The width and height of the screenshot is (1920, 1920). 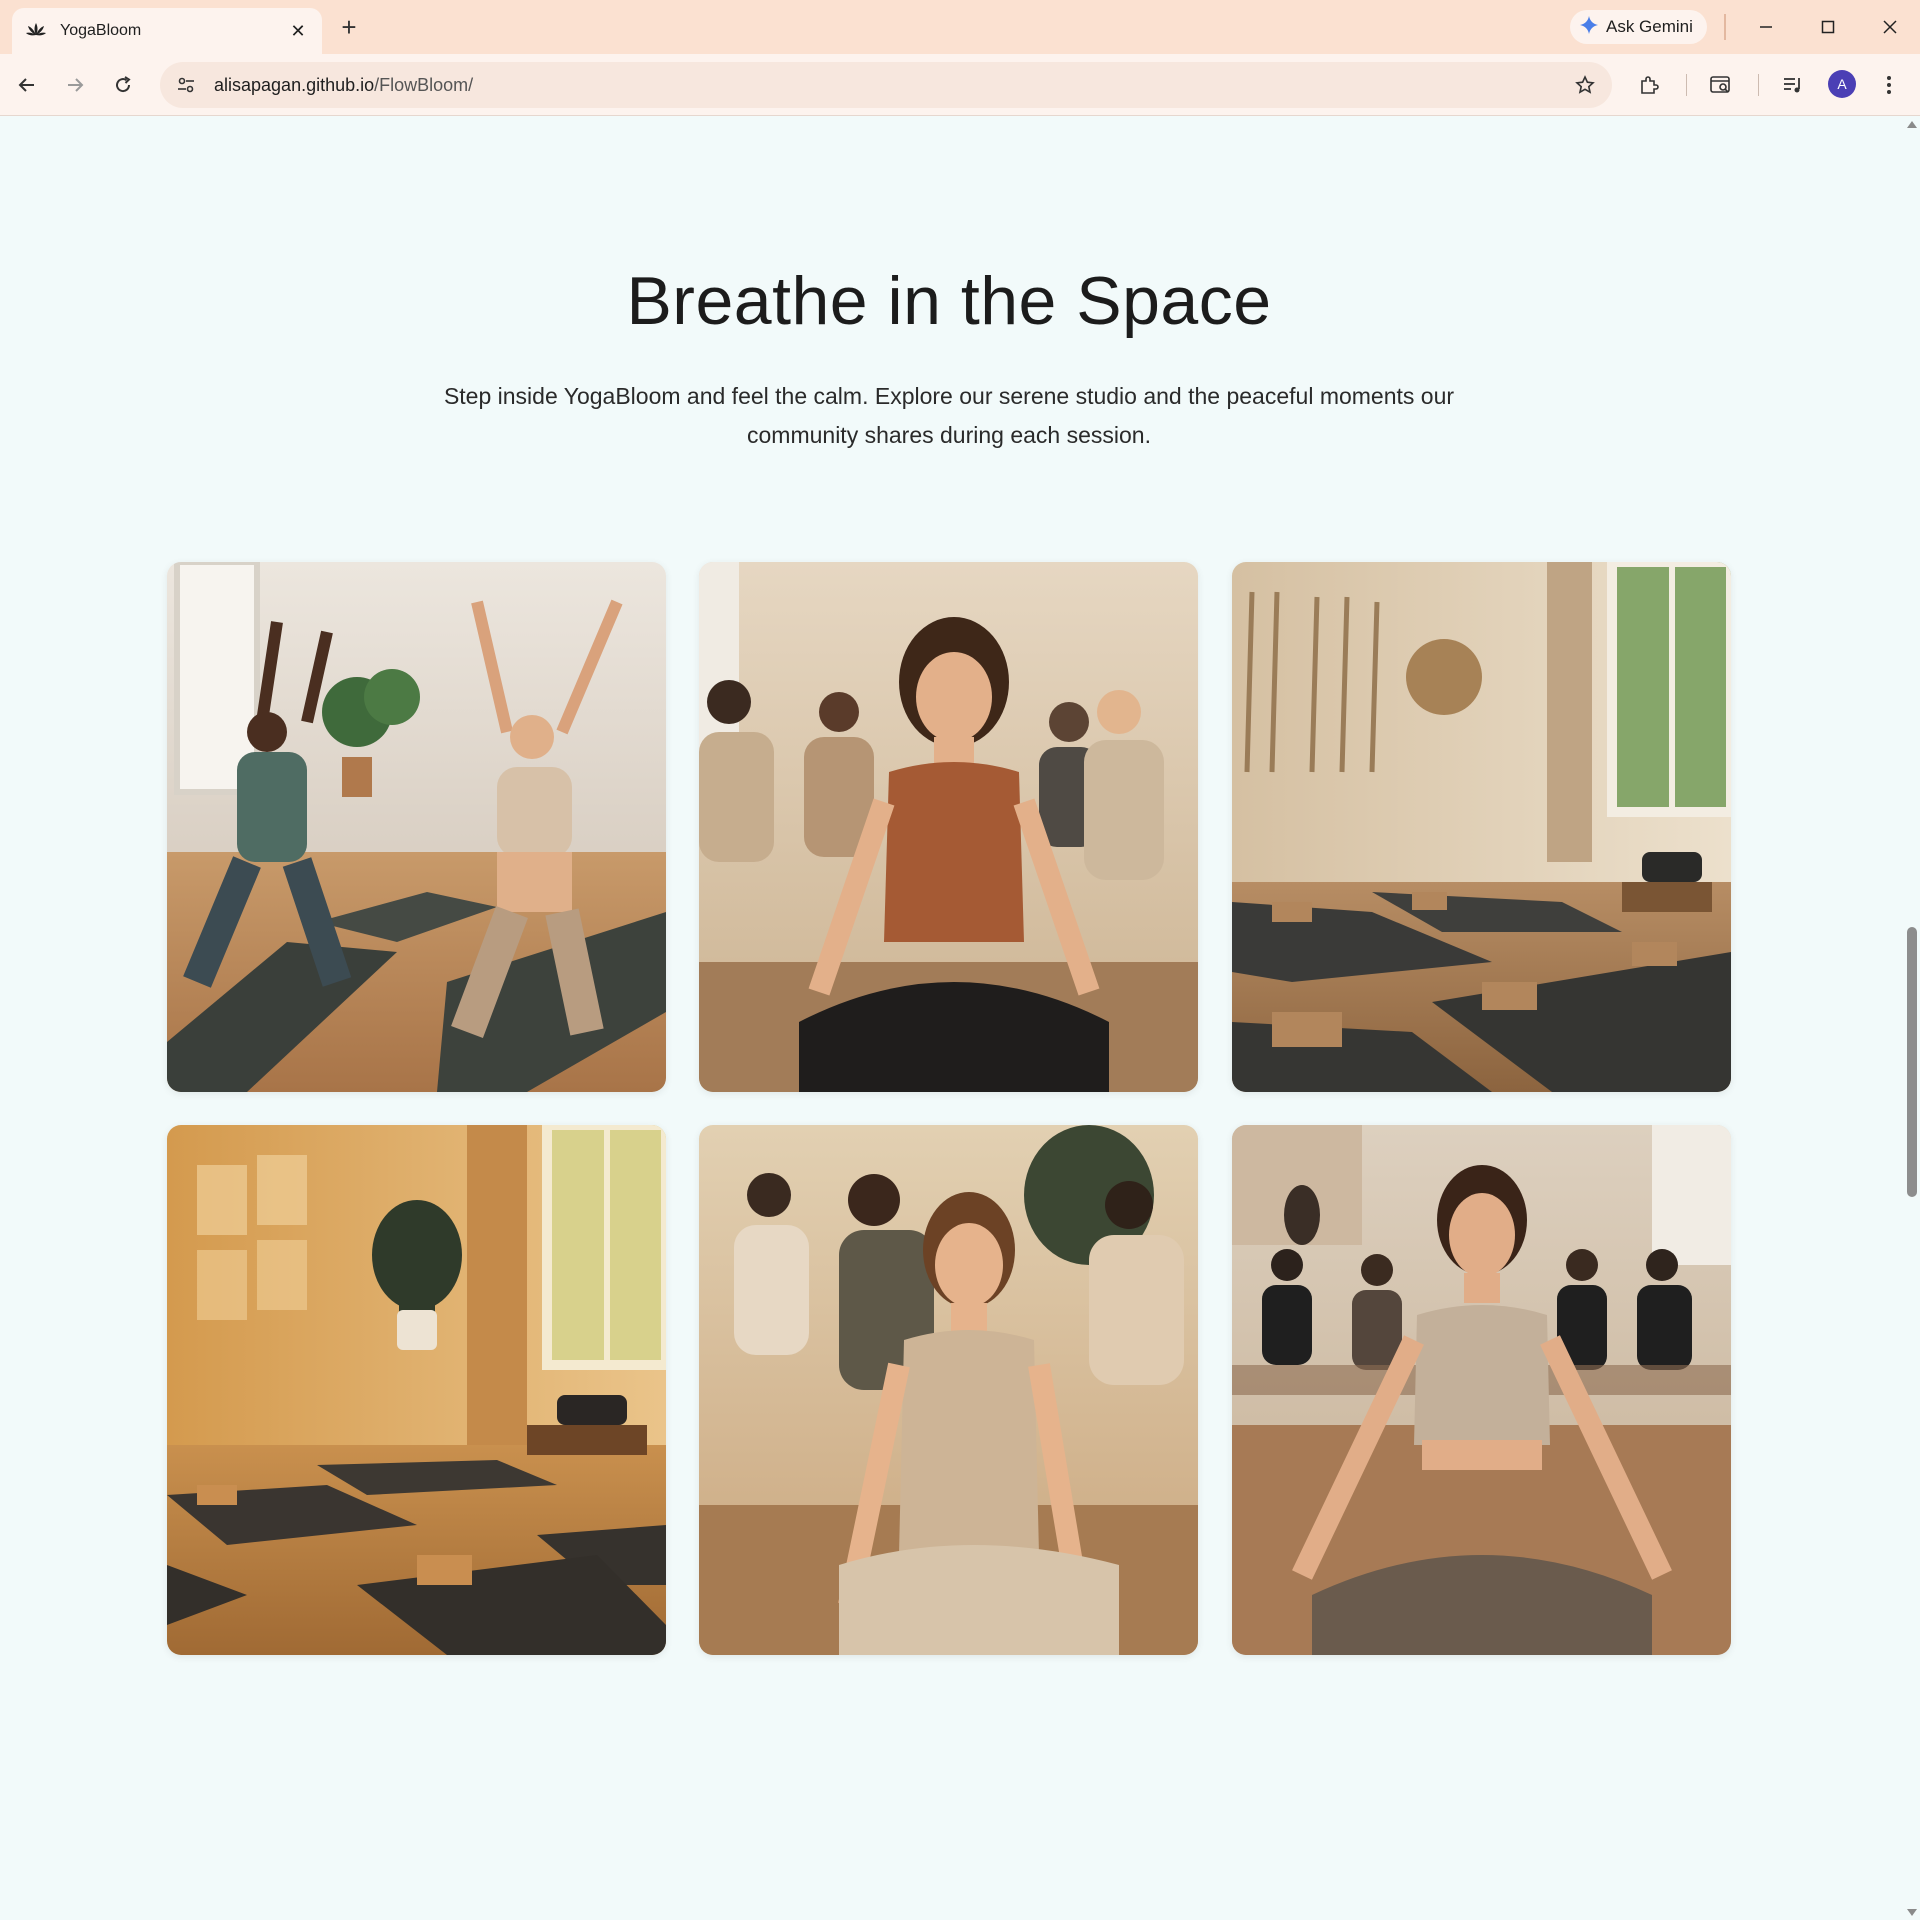 What do you see at coordinates (960, 27) in the screenshot?
I see `tab-strip: YogaBloom ✕ + Ask Gemini` at bounding box center [960, 27].